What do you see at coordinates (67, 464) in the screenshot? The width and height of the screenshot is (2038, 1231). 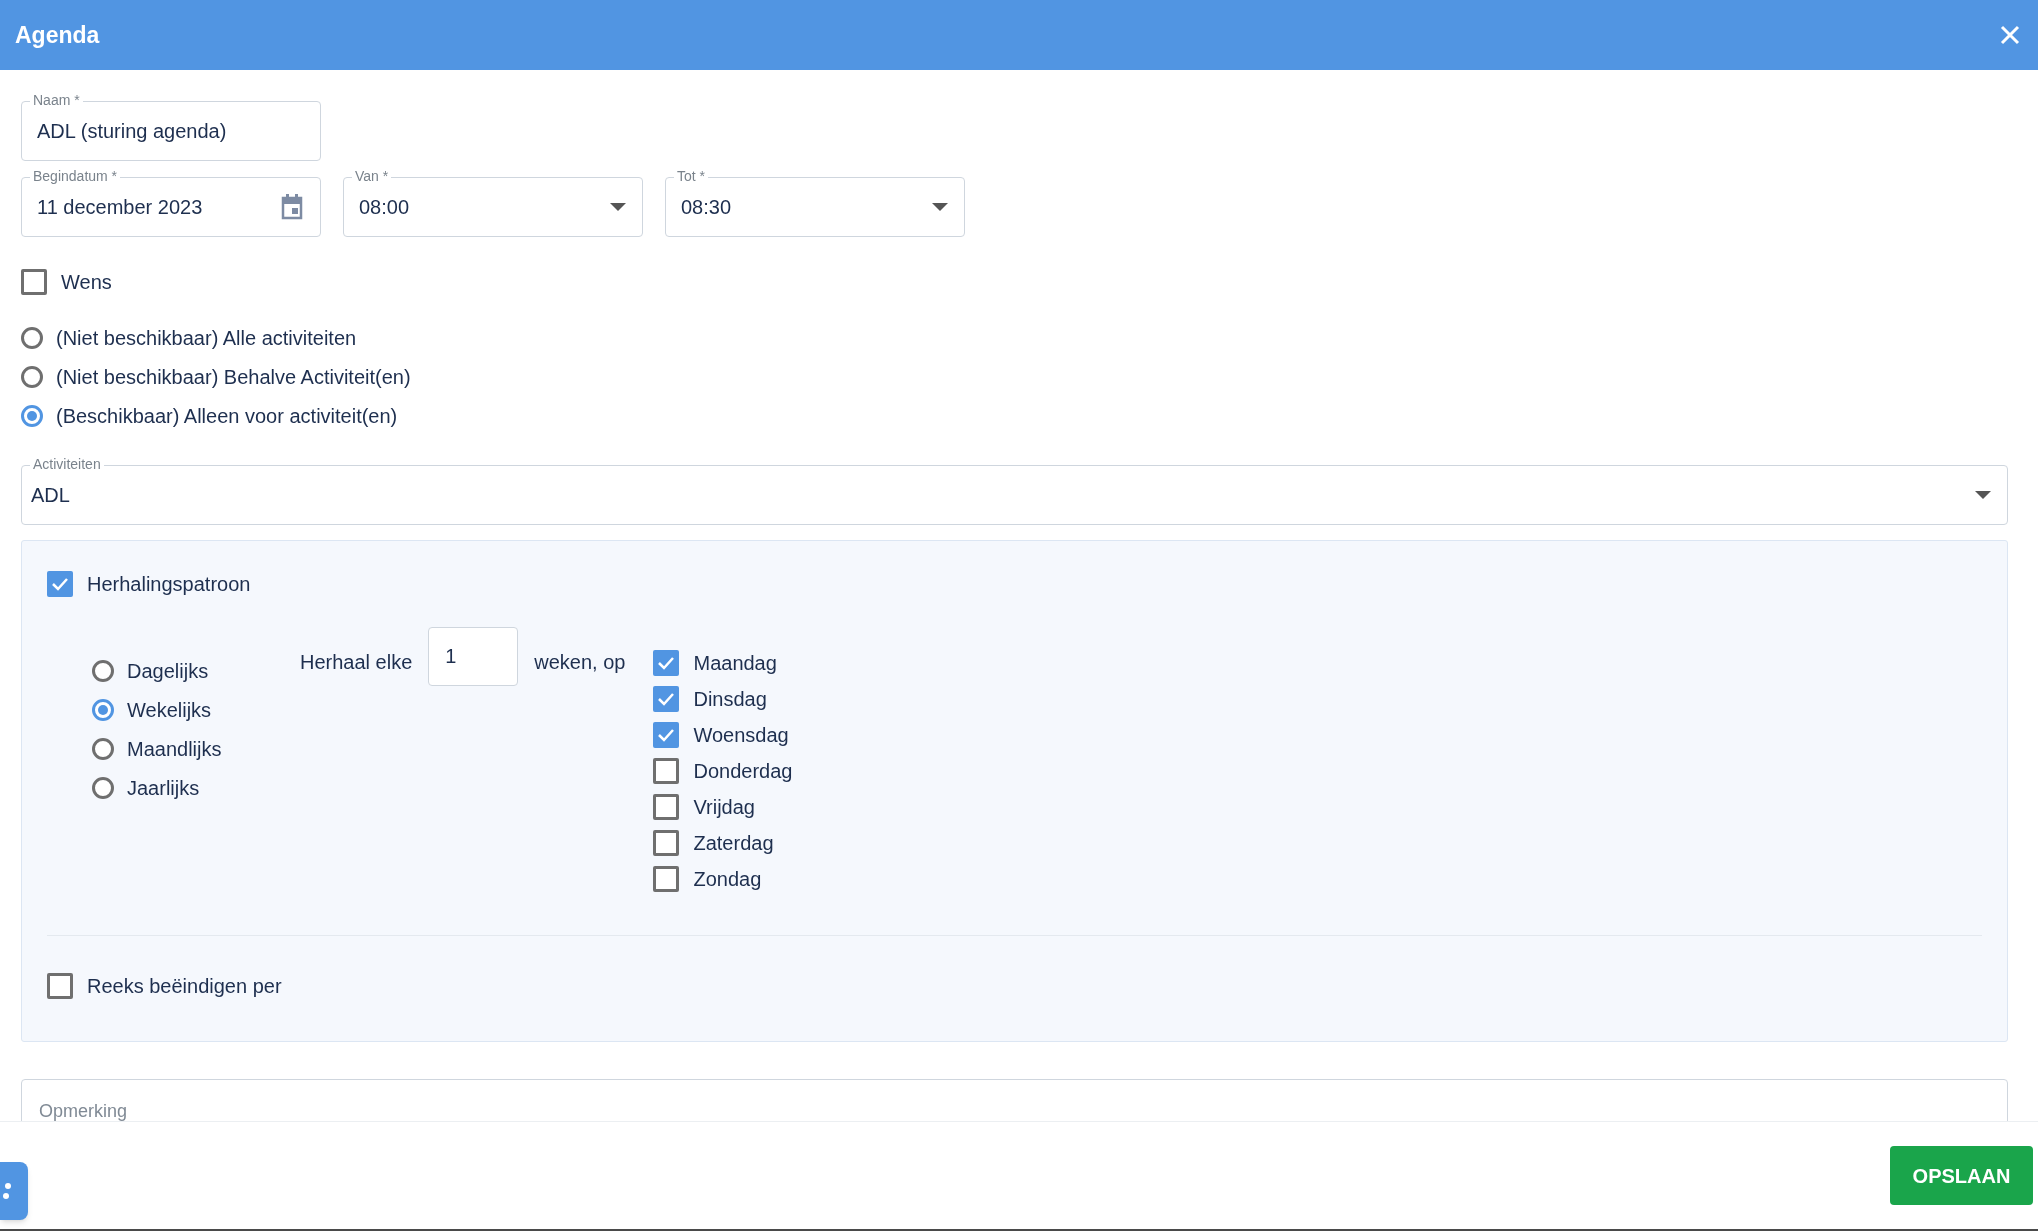 I see `field-label: Activiteiten` at bounding box center [67, 464].